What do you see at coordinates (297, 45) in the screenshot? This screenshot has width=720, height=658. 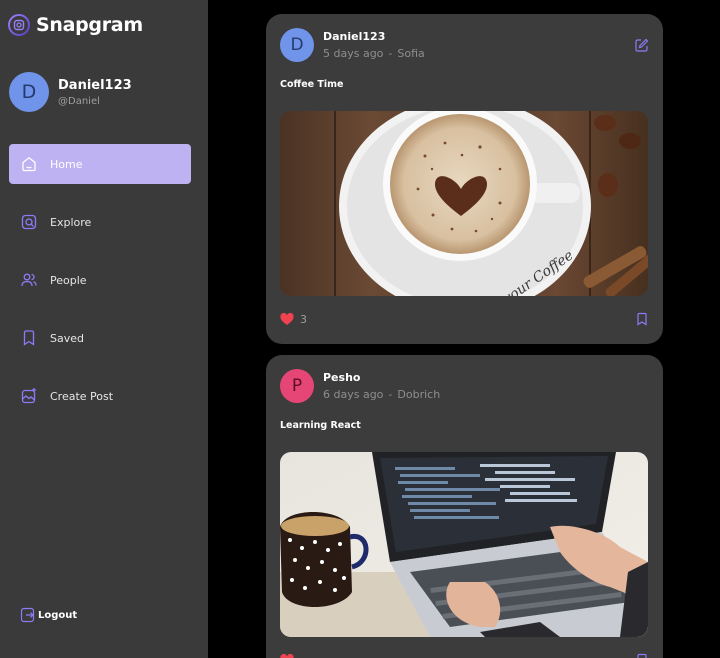 I see `author-avatar: D` at bounding box center [297, 45].